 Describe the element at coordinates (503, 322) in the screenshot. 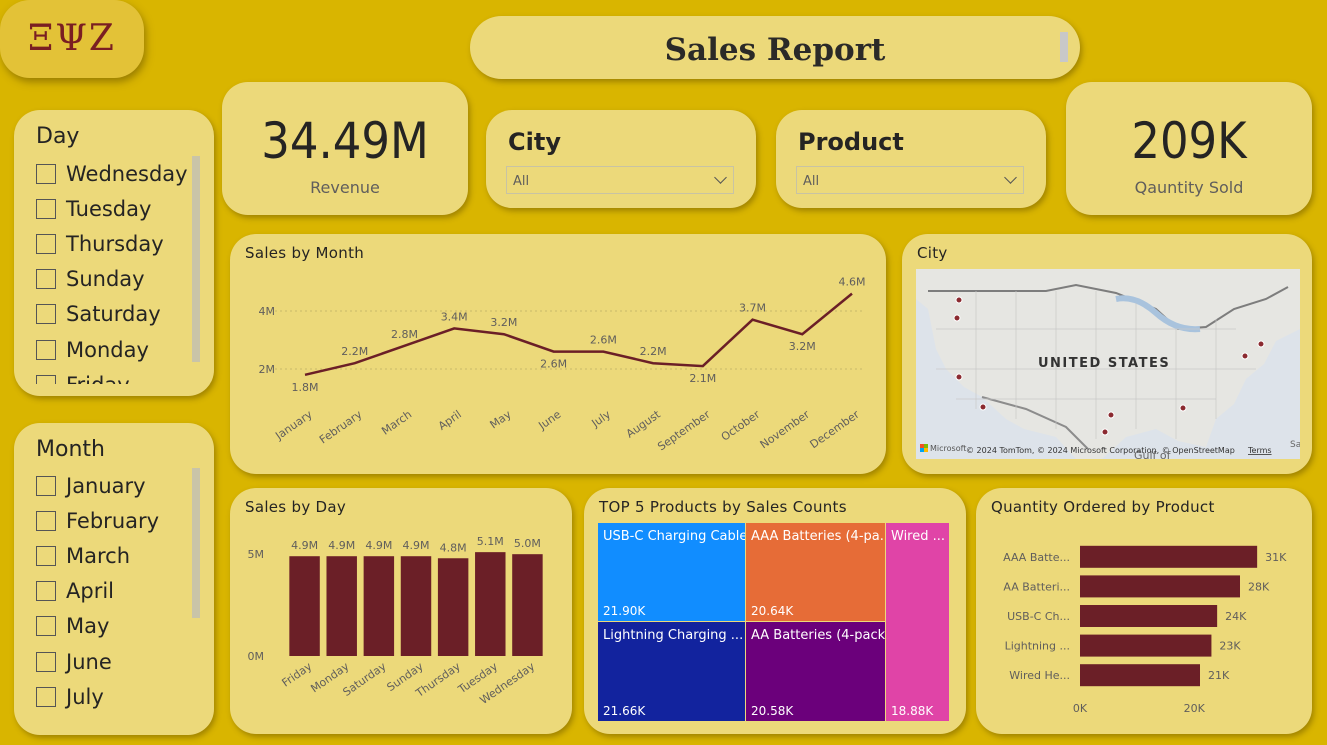

I see `data-label: 3.2M` at that location.